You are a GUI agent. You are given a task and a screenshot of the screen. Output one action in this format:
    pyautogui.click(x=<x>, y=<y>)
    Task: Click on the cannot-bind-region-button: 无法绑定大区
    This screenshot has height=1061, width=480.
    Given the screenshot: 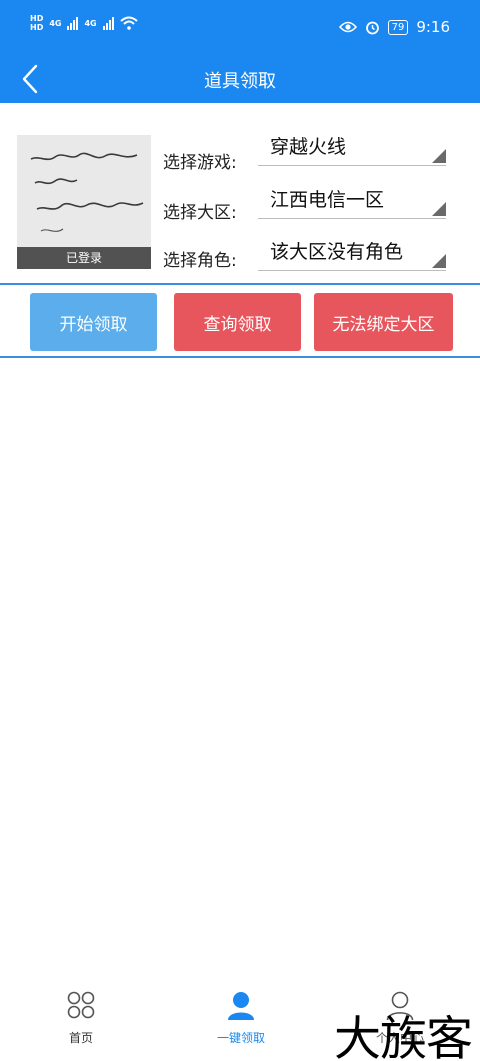 What is the action you would take?
    pyautogui.click(x=383, y=322)
    